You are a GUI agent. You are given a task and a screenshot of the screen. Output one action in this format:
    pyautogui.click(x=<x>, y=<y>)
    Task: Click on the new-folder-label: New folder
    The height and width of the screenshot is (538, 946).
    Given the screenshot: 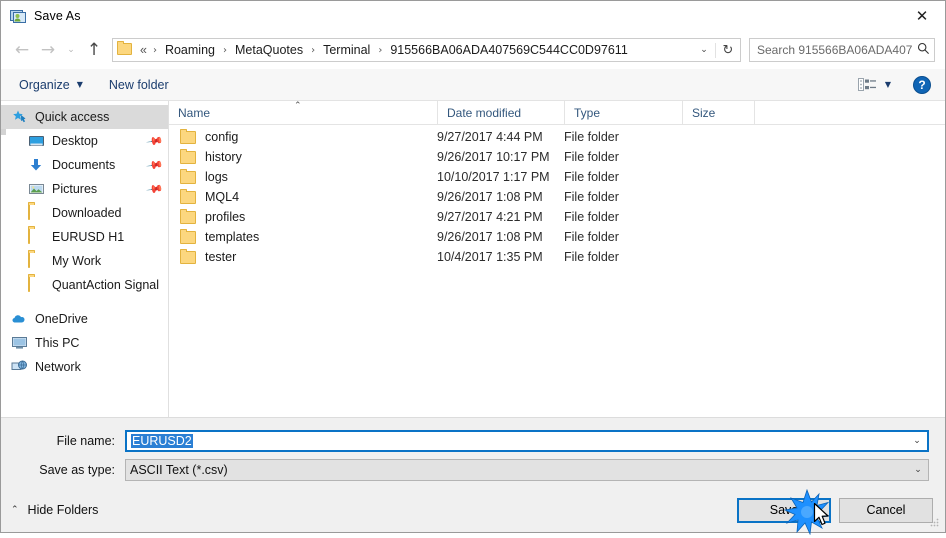 What is the action you would take?
    pyautogui.click(x=138, y=84)
    